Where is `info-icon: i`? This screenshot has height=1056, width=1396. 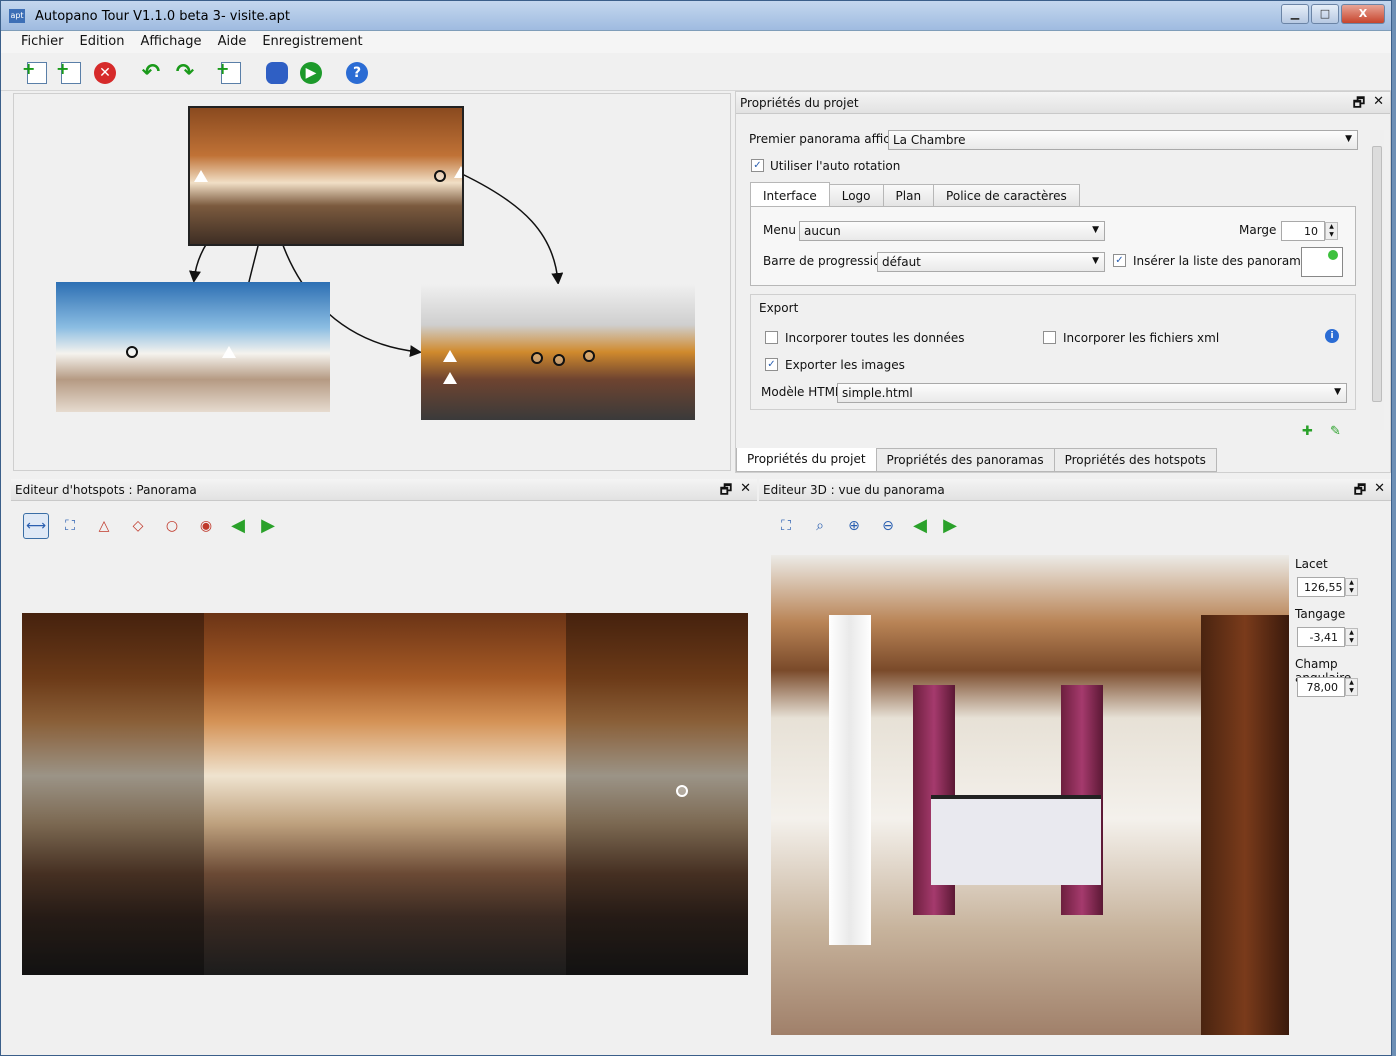
info-icon: i is located at coordinates (1332, 336).